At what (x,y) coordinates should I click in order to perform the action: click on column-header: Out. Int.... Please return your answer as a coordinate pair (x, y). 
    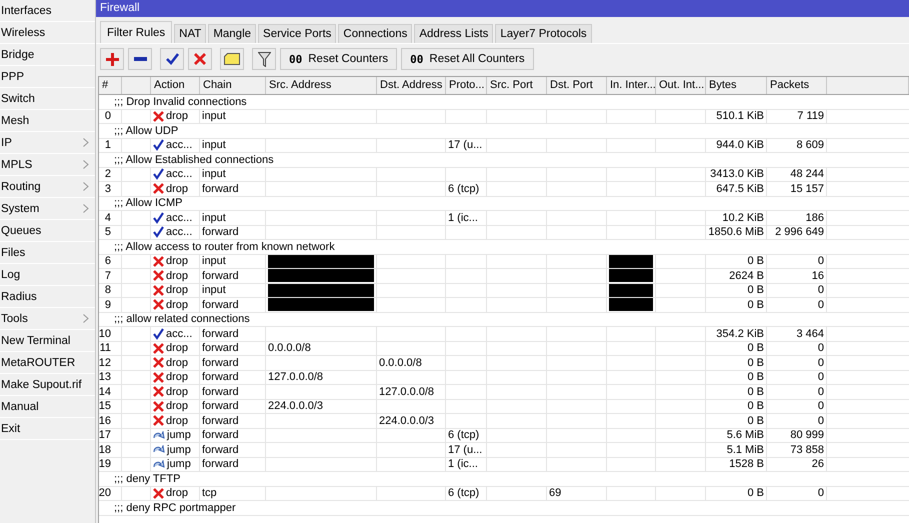
    Looking at the image, I should click on (681, 85).